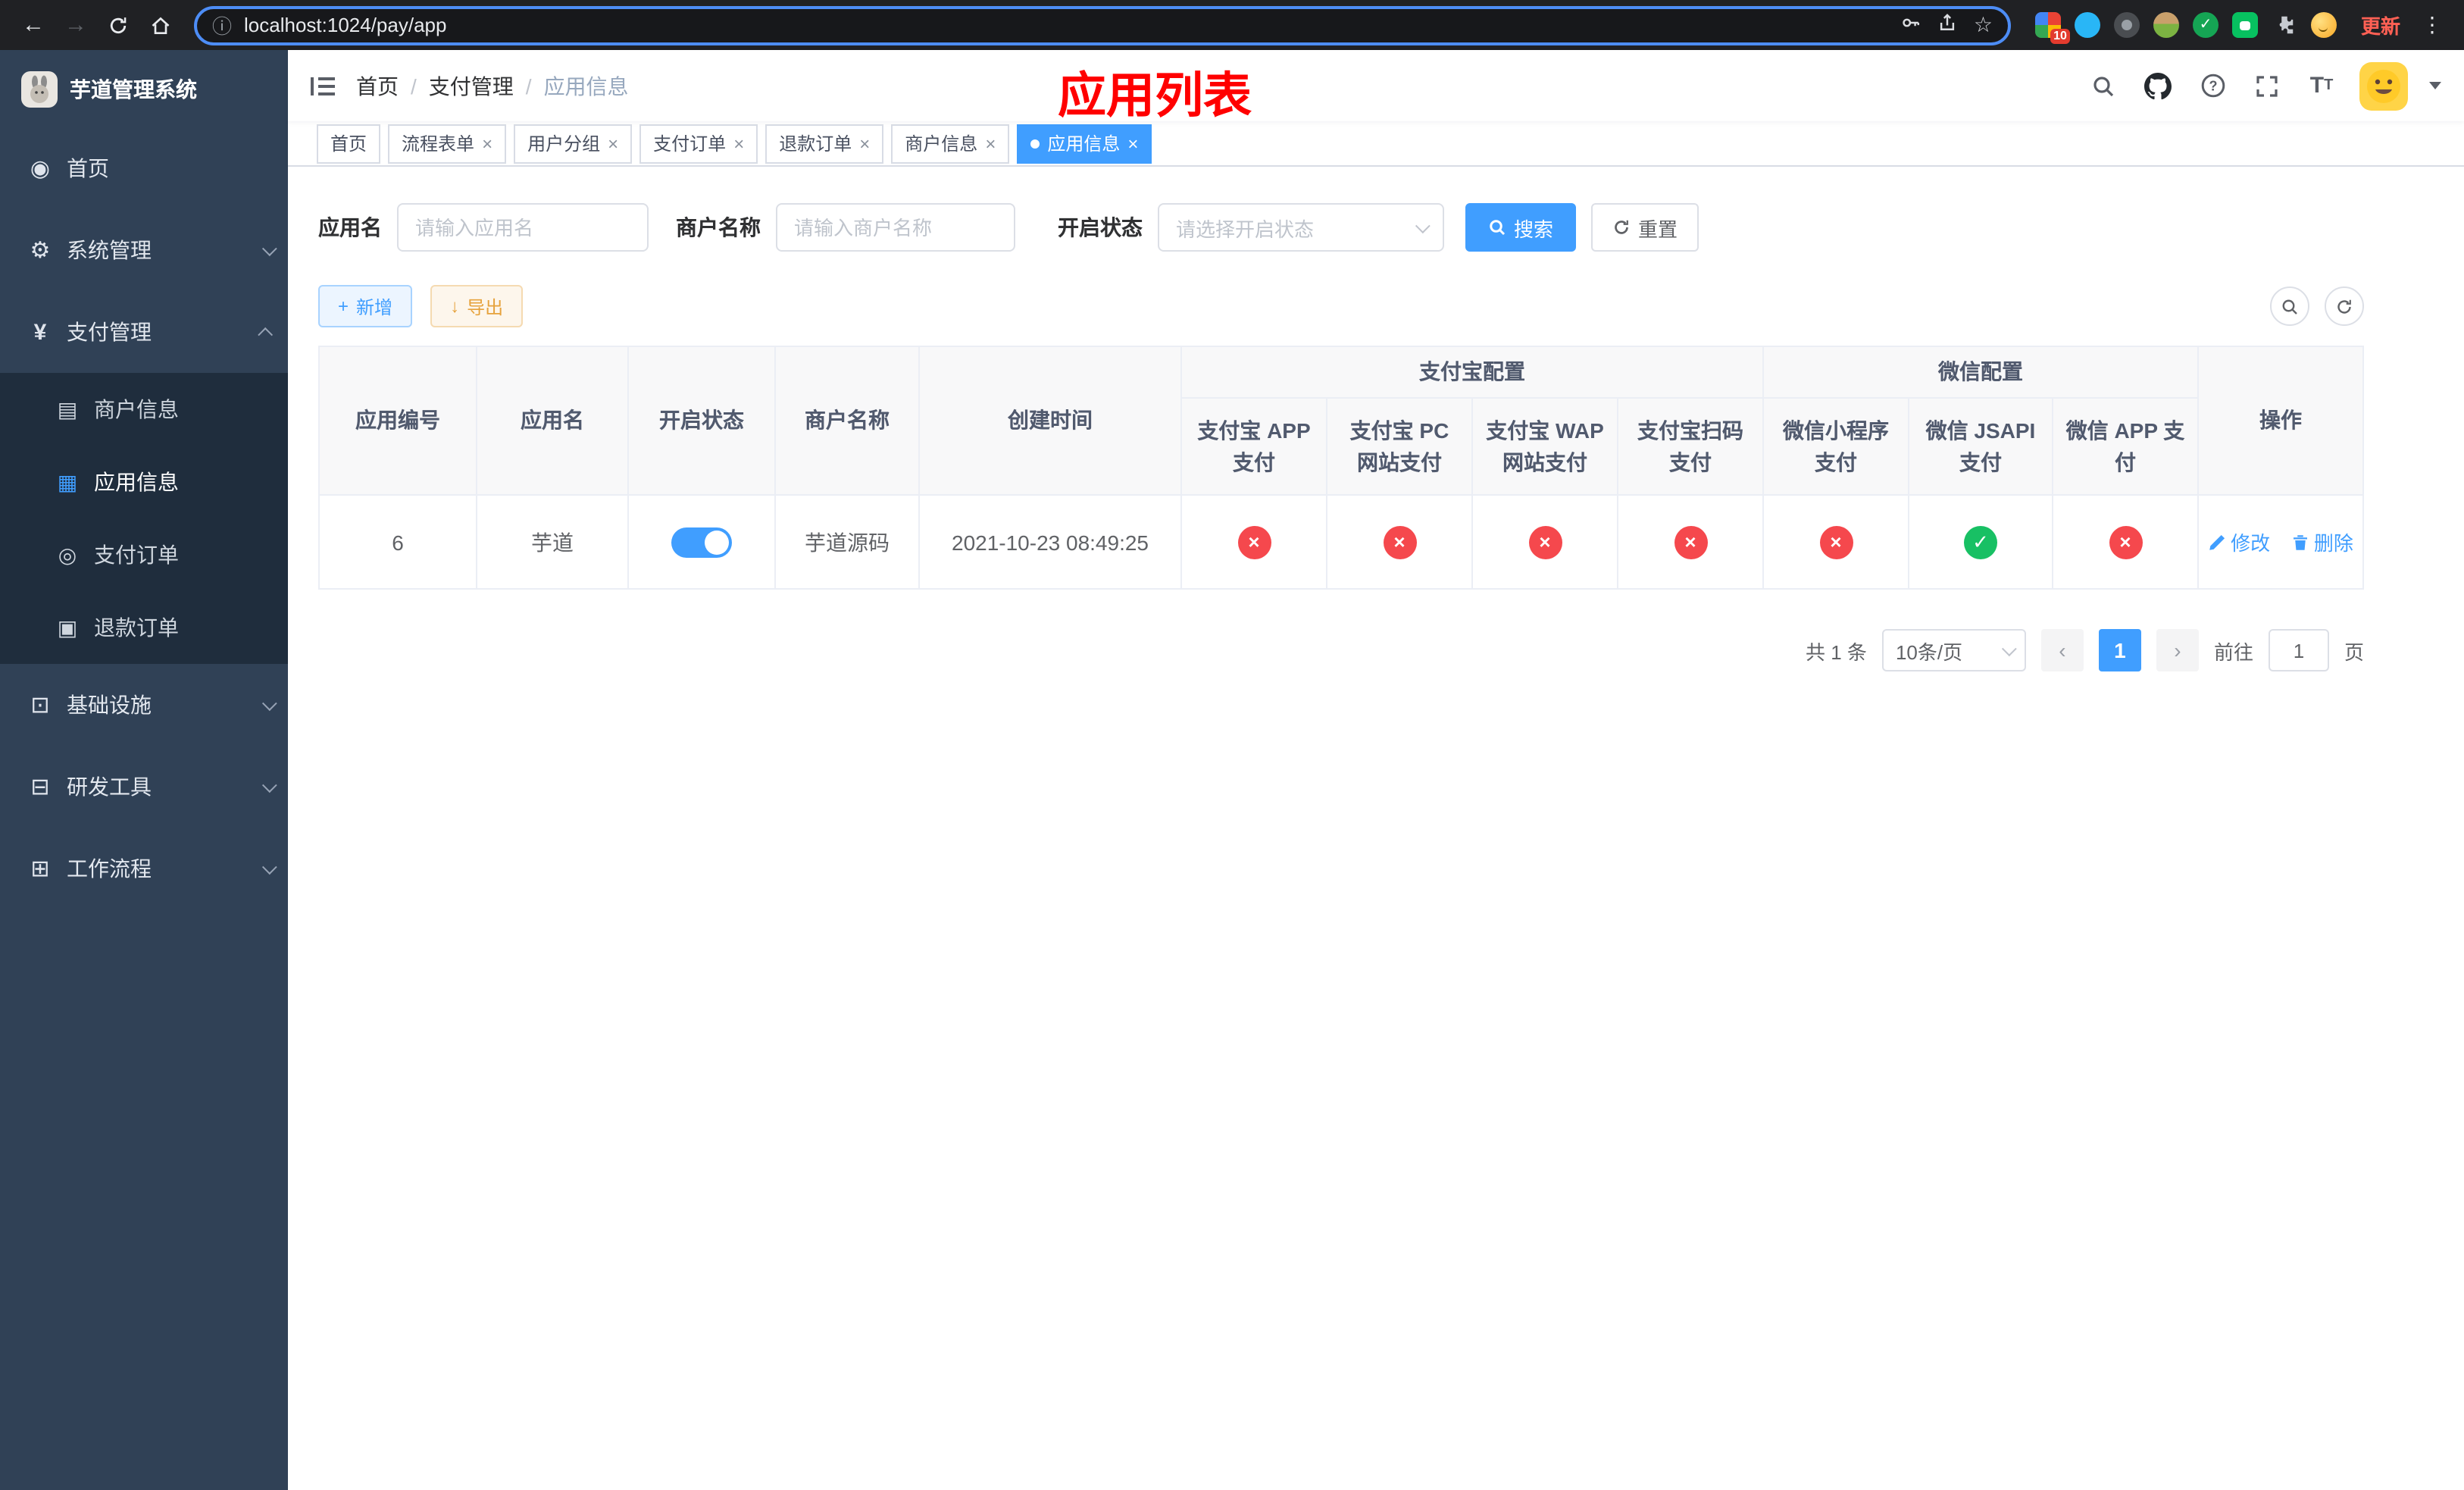  What do you see at coordinates (144, 168) in the screenshot?
I see `sidebar-item-home: ◉ 首页` at bounding box center [144, 168].